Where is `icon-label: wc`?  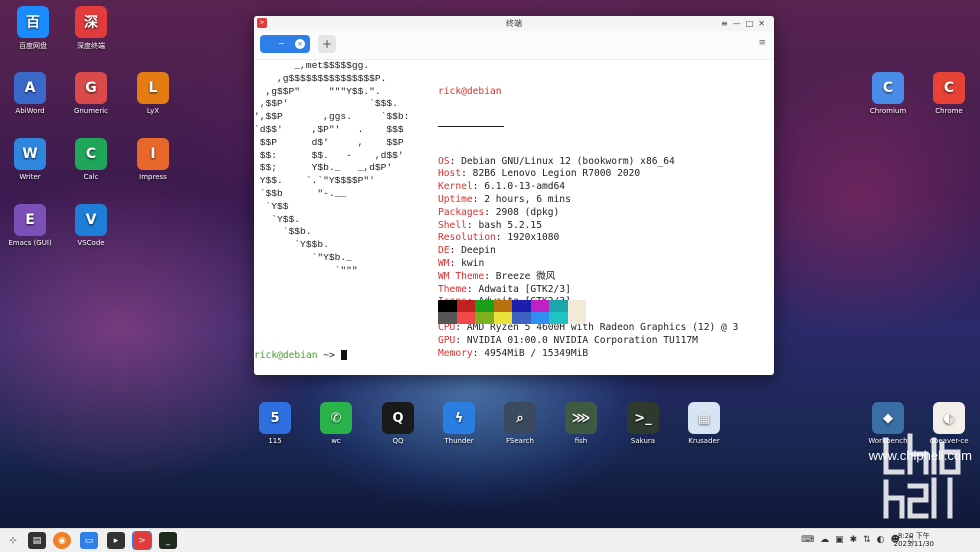 icon-label: wc is located at coordinates (336, 441).